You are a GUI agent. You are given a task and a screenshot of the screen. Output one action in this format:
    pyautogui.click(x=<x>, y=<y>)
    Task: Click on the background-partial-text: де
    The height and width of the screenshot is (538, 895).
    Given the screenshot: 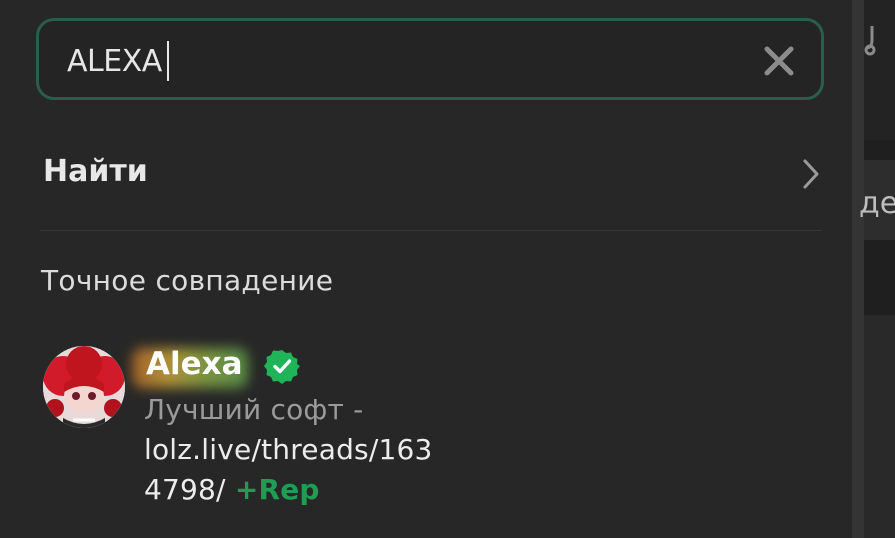 What is the action you would take?
    pyautogui.click(x=877, y=203)
    